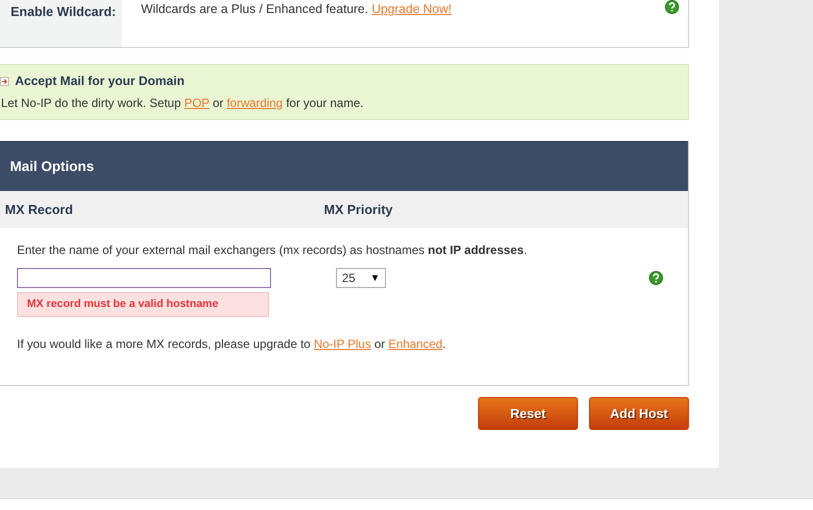 This screenshot has width=813, height=510. What do you see at coordinates (99, 81) in the screenshot?
I see `promo-title: Accept Mail for your Domain` at bounding box center [99, 81].